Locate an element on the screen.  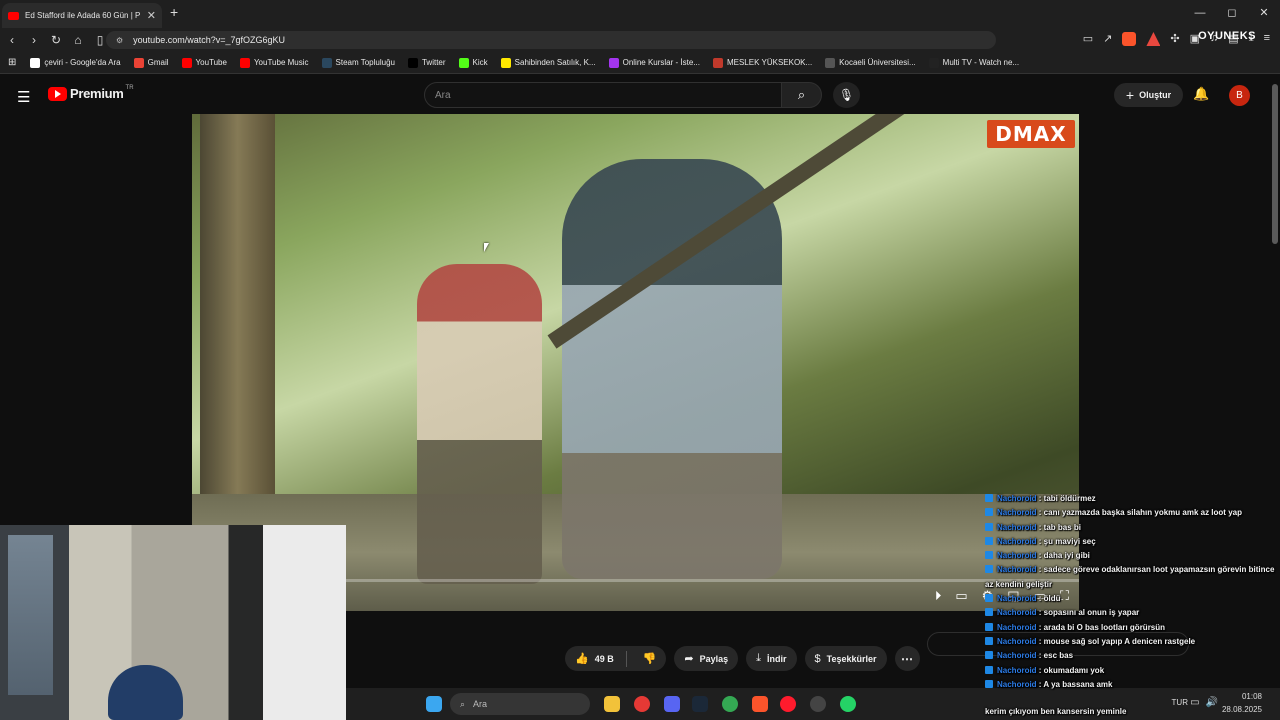
create-button: + Oluştur is located at coordinates (1148, 95).